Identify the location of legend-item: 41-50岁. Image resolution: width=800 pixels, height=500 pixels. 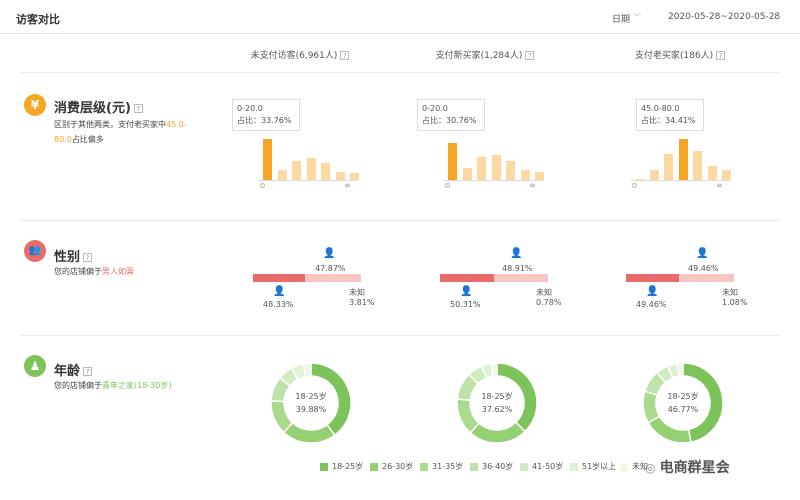
(541, 466).